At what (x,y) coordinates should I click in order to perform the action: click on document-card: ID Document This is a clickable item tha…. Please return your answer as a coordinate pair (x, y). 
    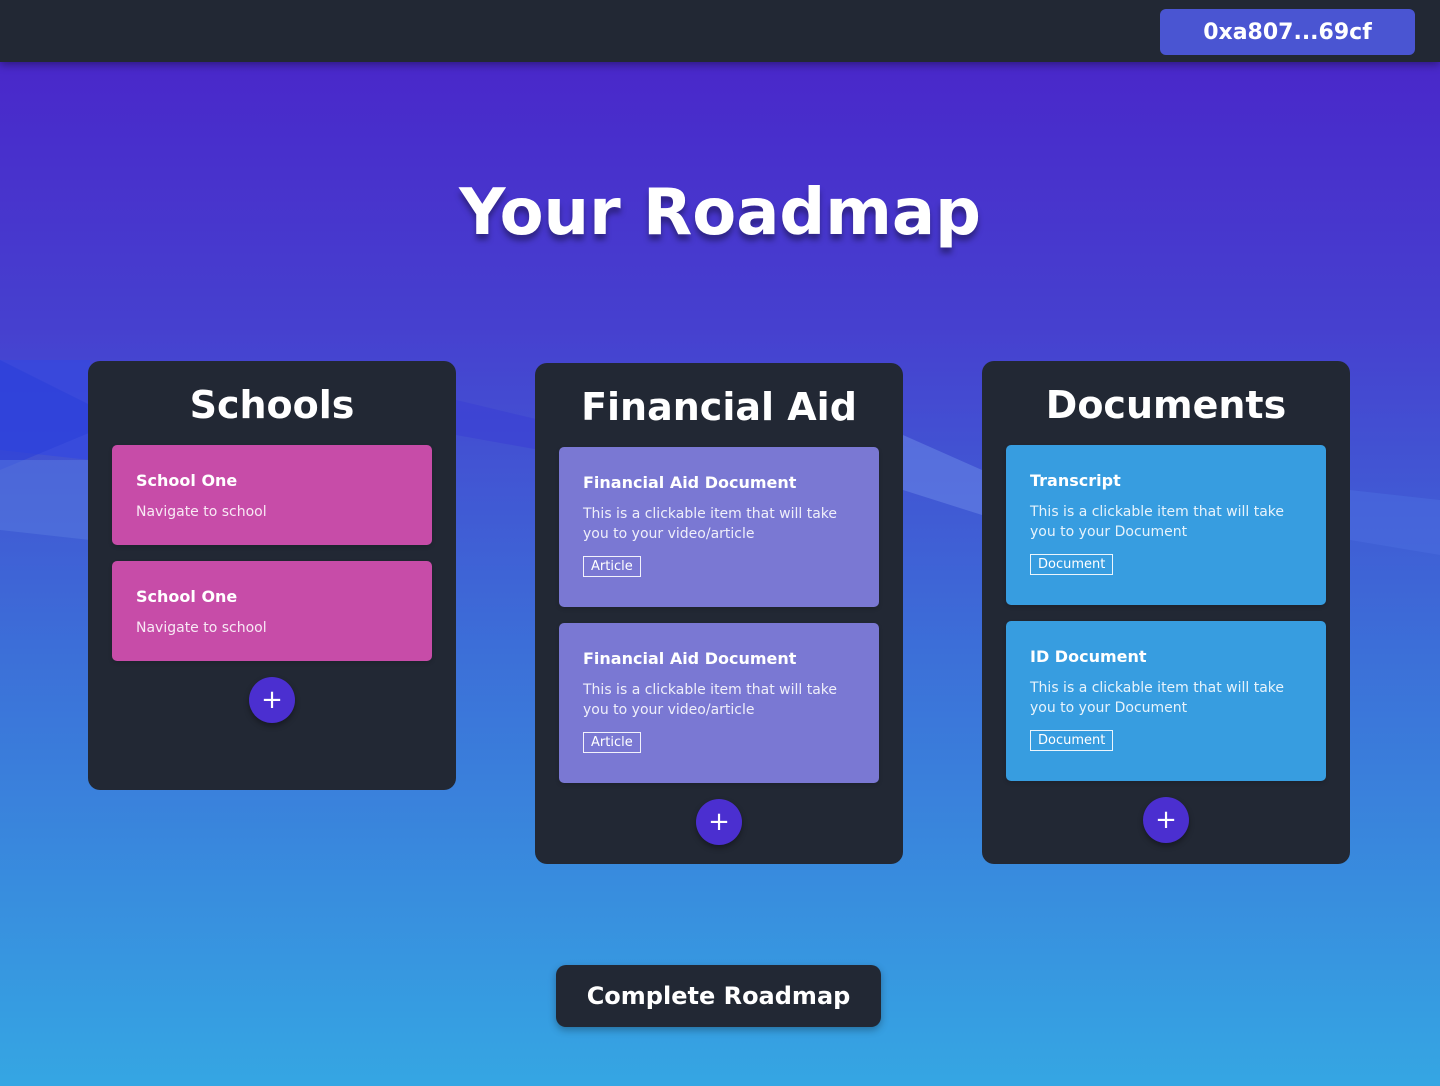
    Looking at the image, I should click on (1166, 701).